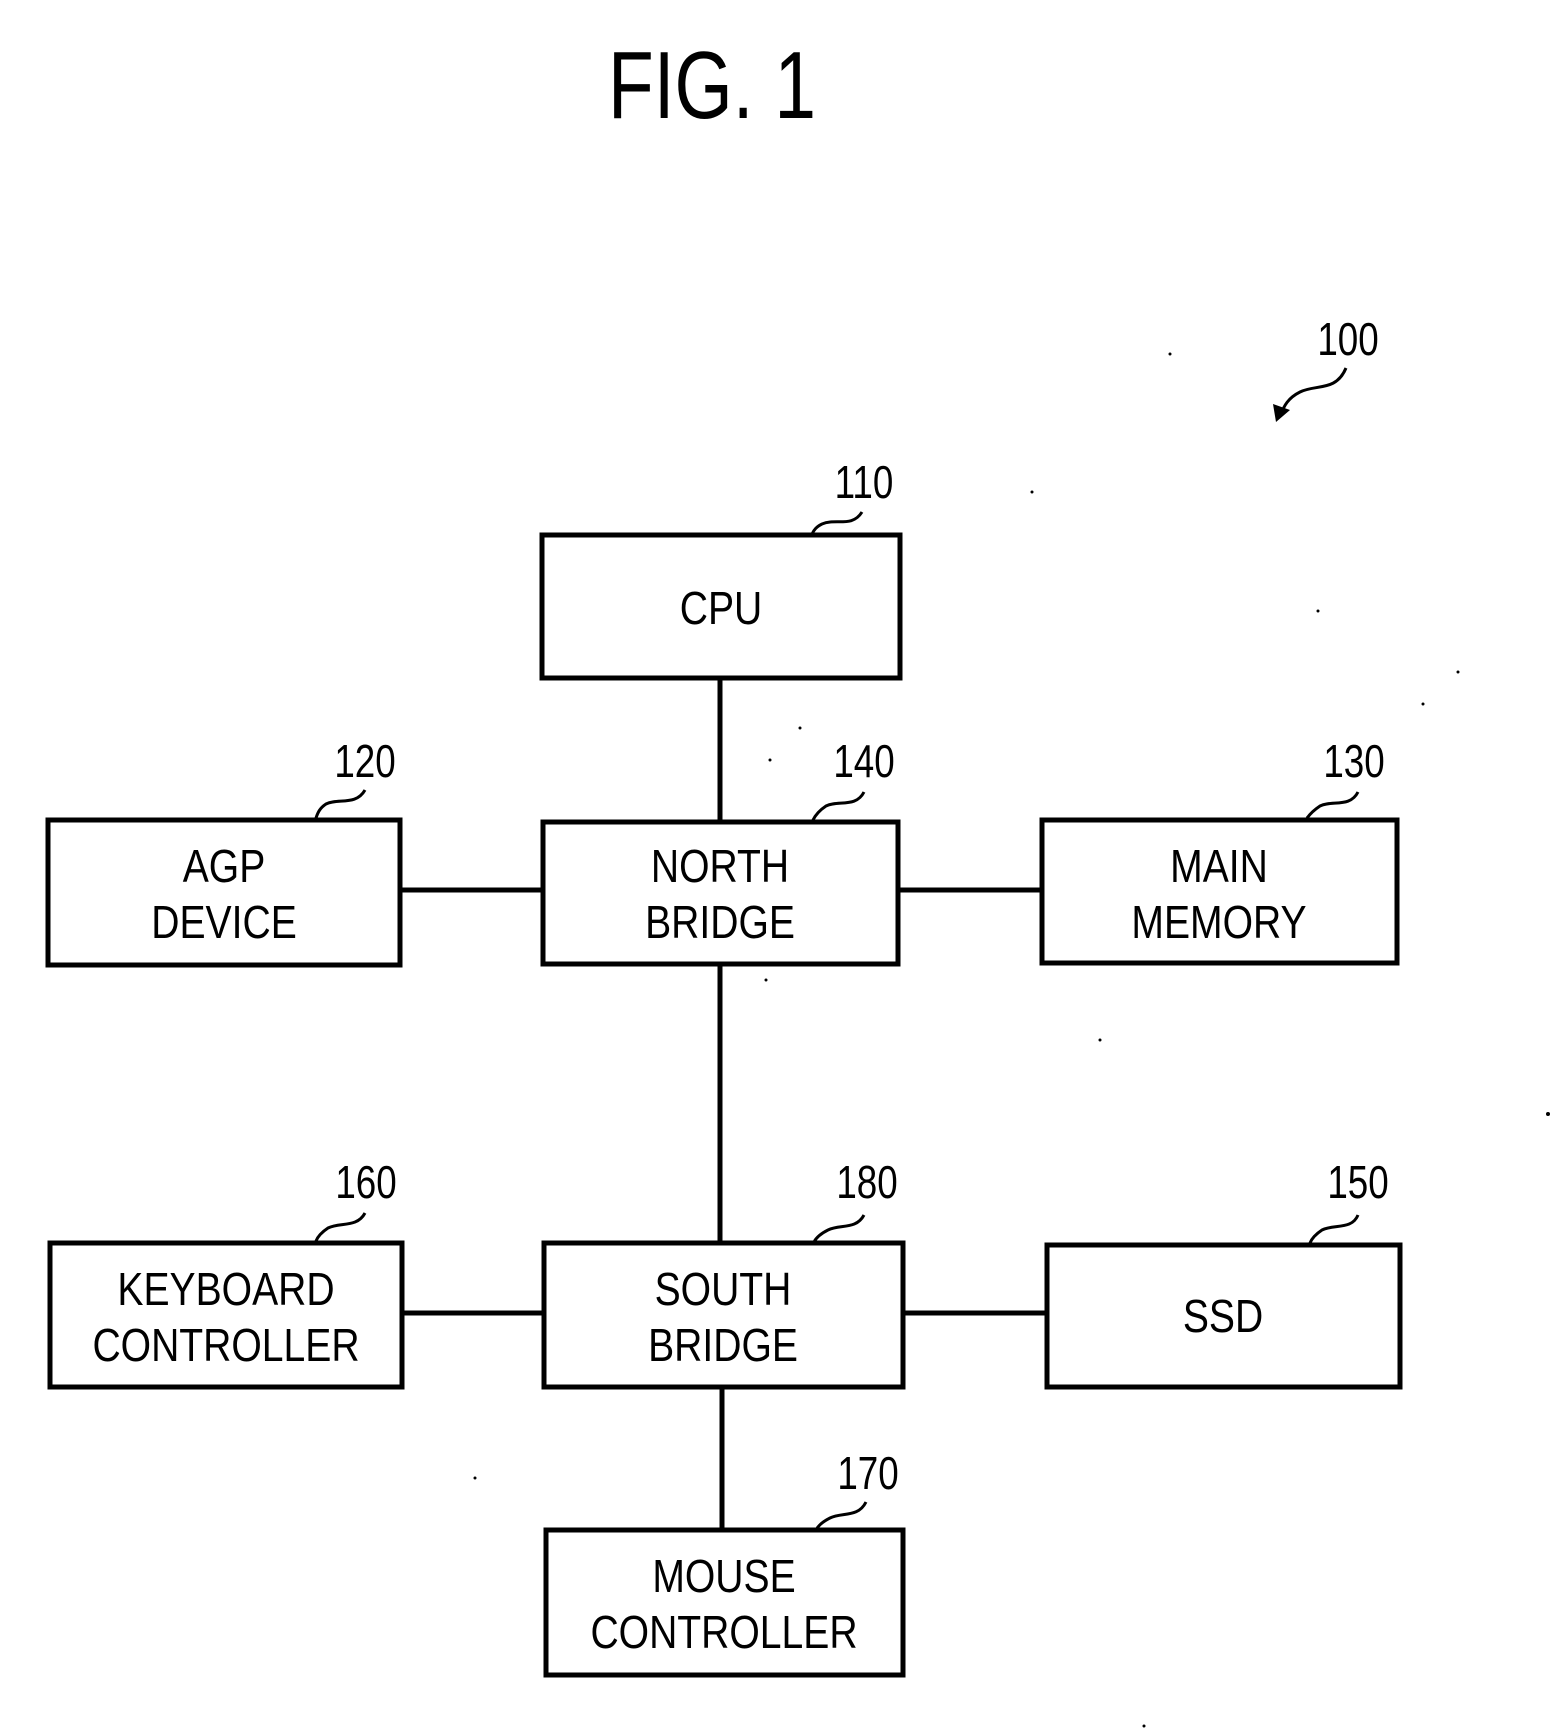  I want to click on south-bridge-label-line2: BRIDGE, so click(723, 1346).